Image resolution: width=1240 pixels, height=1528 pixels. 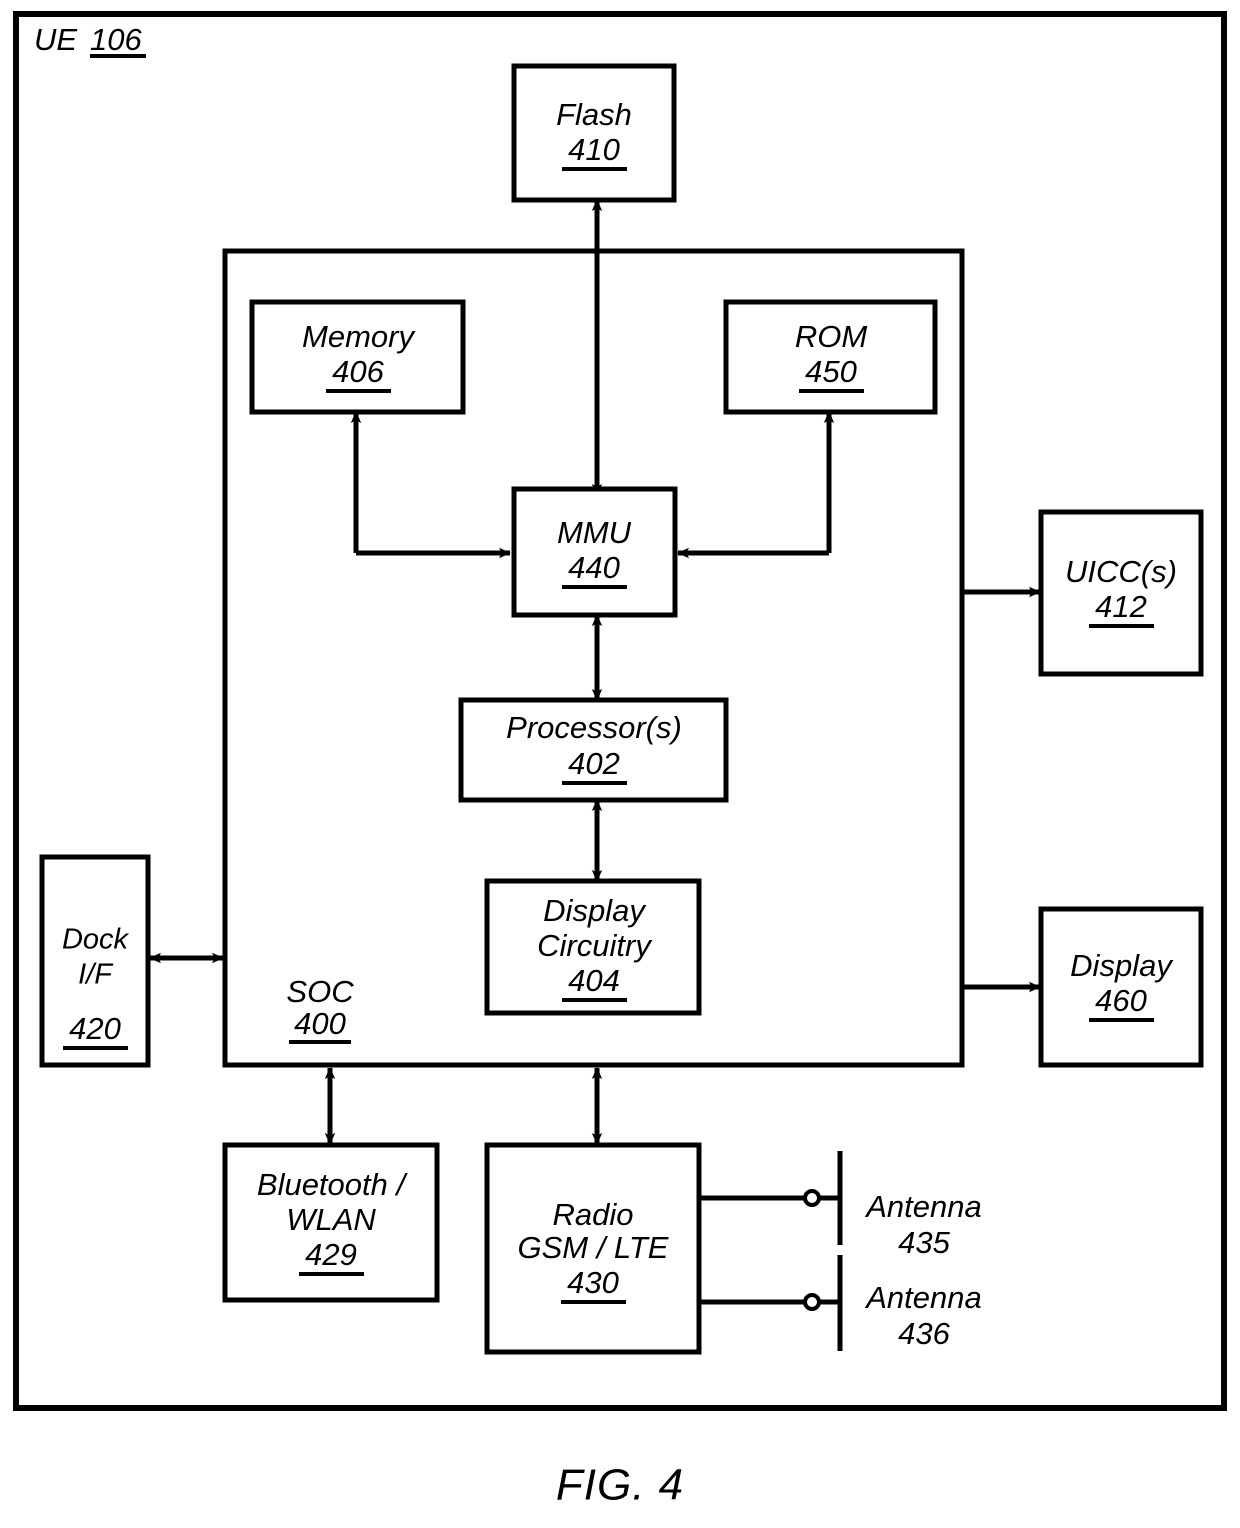 I want to click on block-rom: ROM 450, so click(x=830, y=357).